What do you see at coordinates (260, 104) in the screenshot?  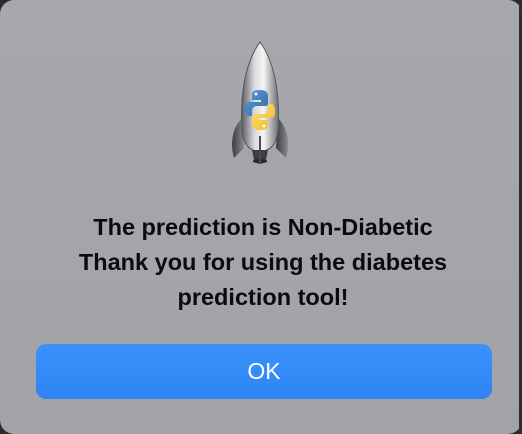 I see `python-launcher-rocket-icon` at bounding box center [260, 104].